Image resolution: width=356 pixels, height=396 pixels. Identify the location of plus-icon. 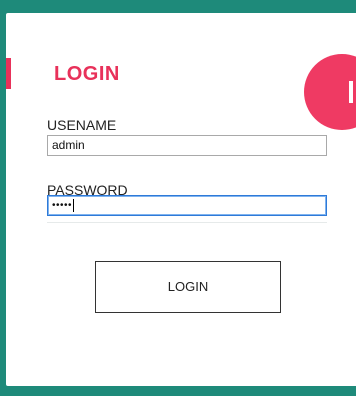
(351, 92).